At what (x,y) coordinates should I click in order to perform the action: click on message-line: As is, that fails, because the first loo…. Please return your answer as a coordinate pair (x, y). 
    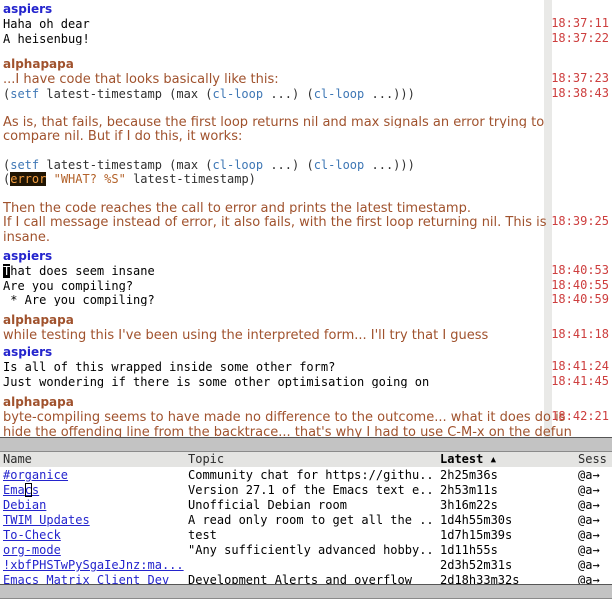
    Looking at the image, I should click on (306, 121).